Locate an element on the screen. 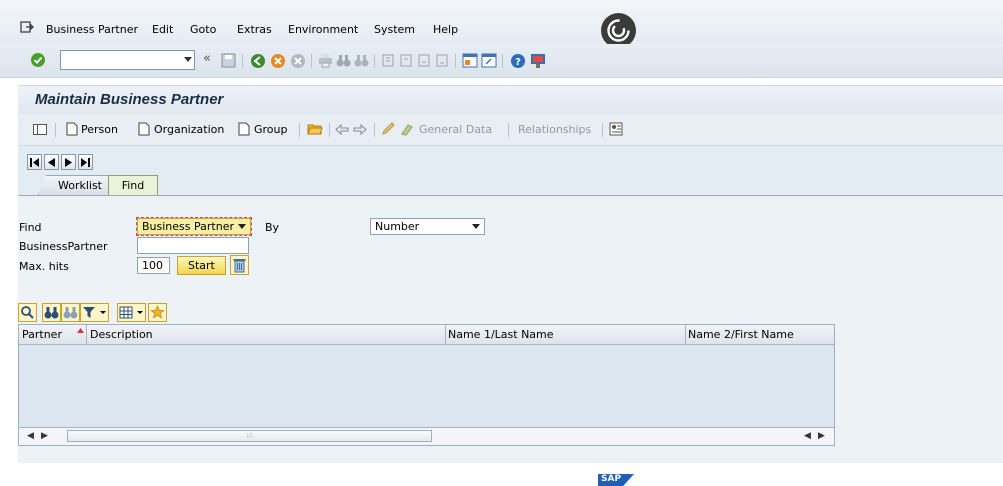  menu-system: System is located at coordinates (394, 29).